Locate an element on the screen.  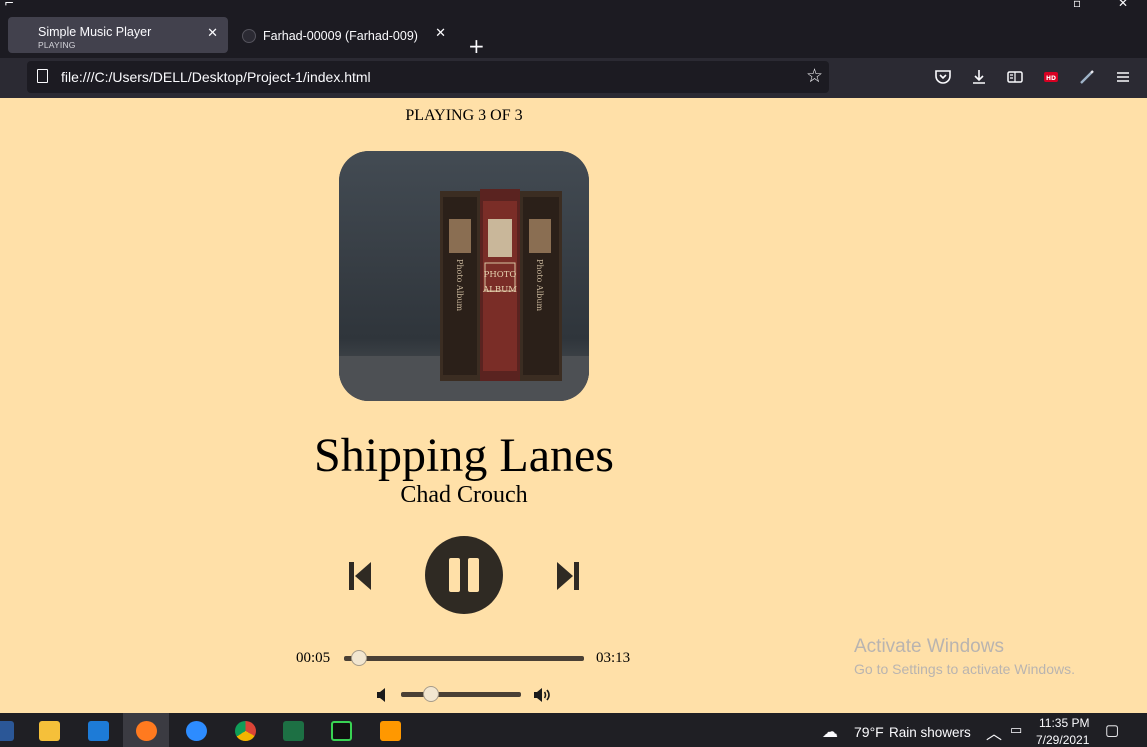
tab-title: Farhad-00009 (Farhad-009) is located at coordinates (340, 36).